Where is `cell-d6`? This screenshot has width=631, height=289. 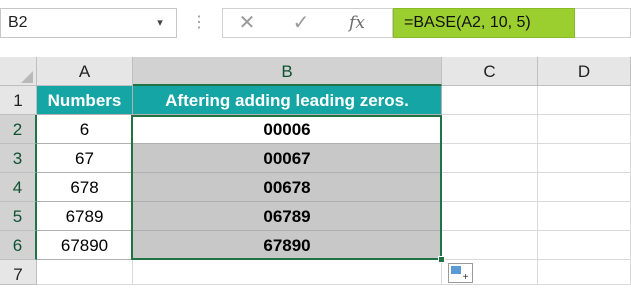 cell-d6 is located at coordinates (584, 245).